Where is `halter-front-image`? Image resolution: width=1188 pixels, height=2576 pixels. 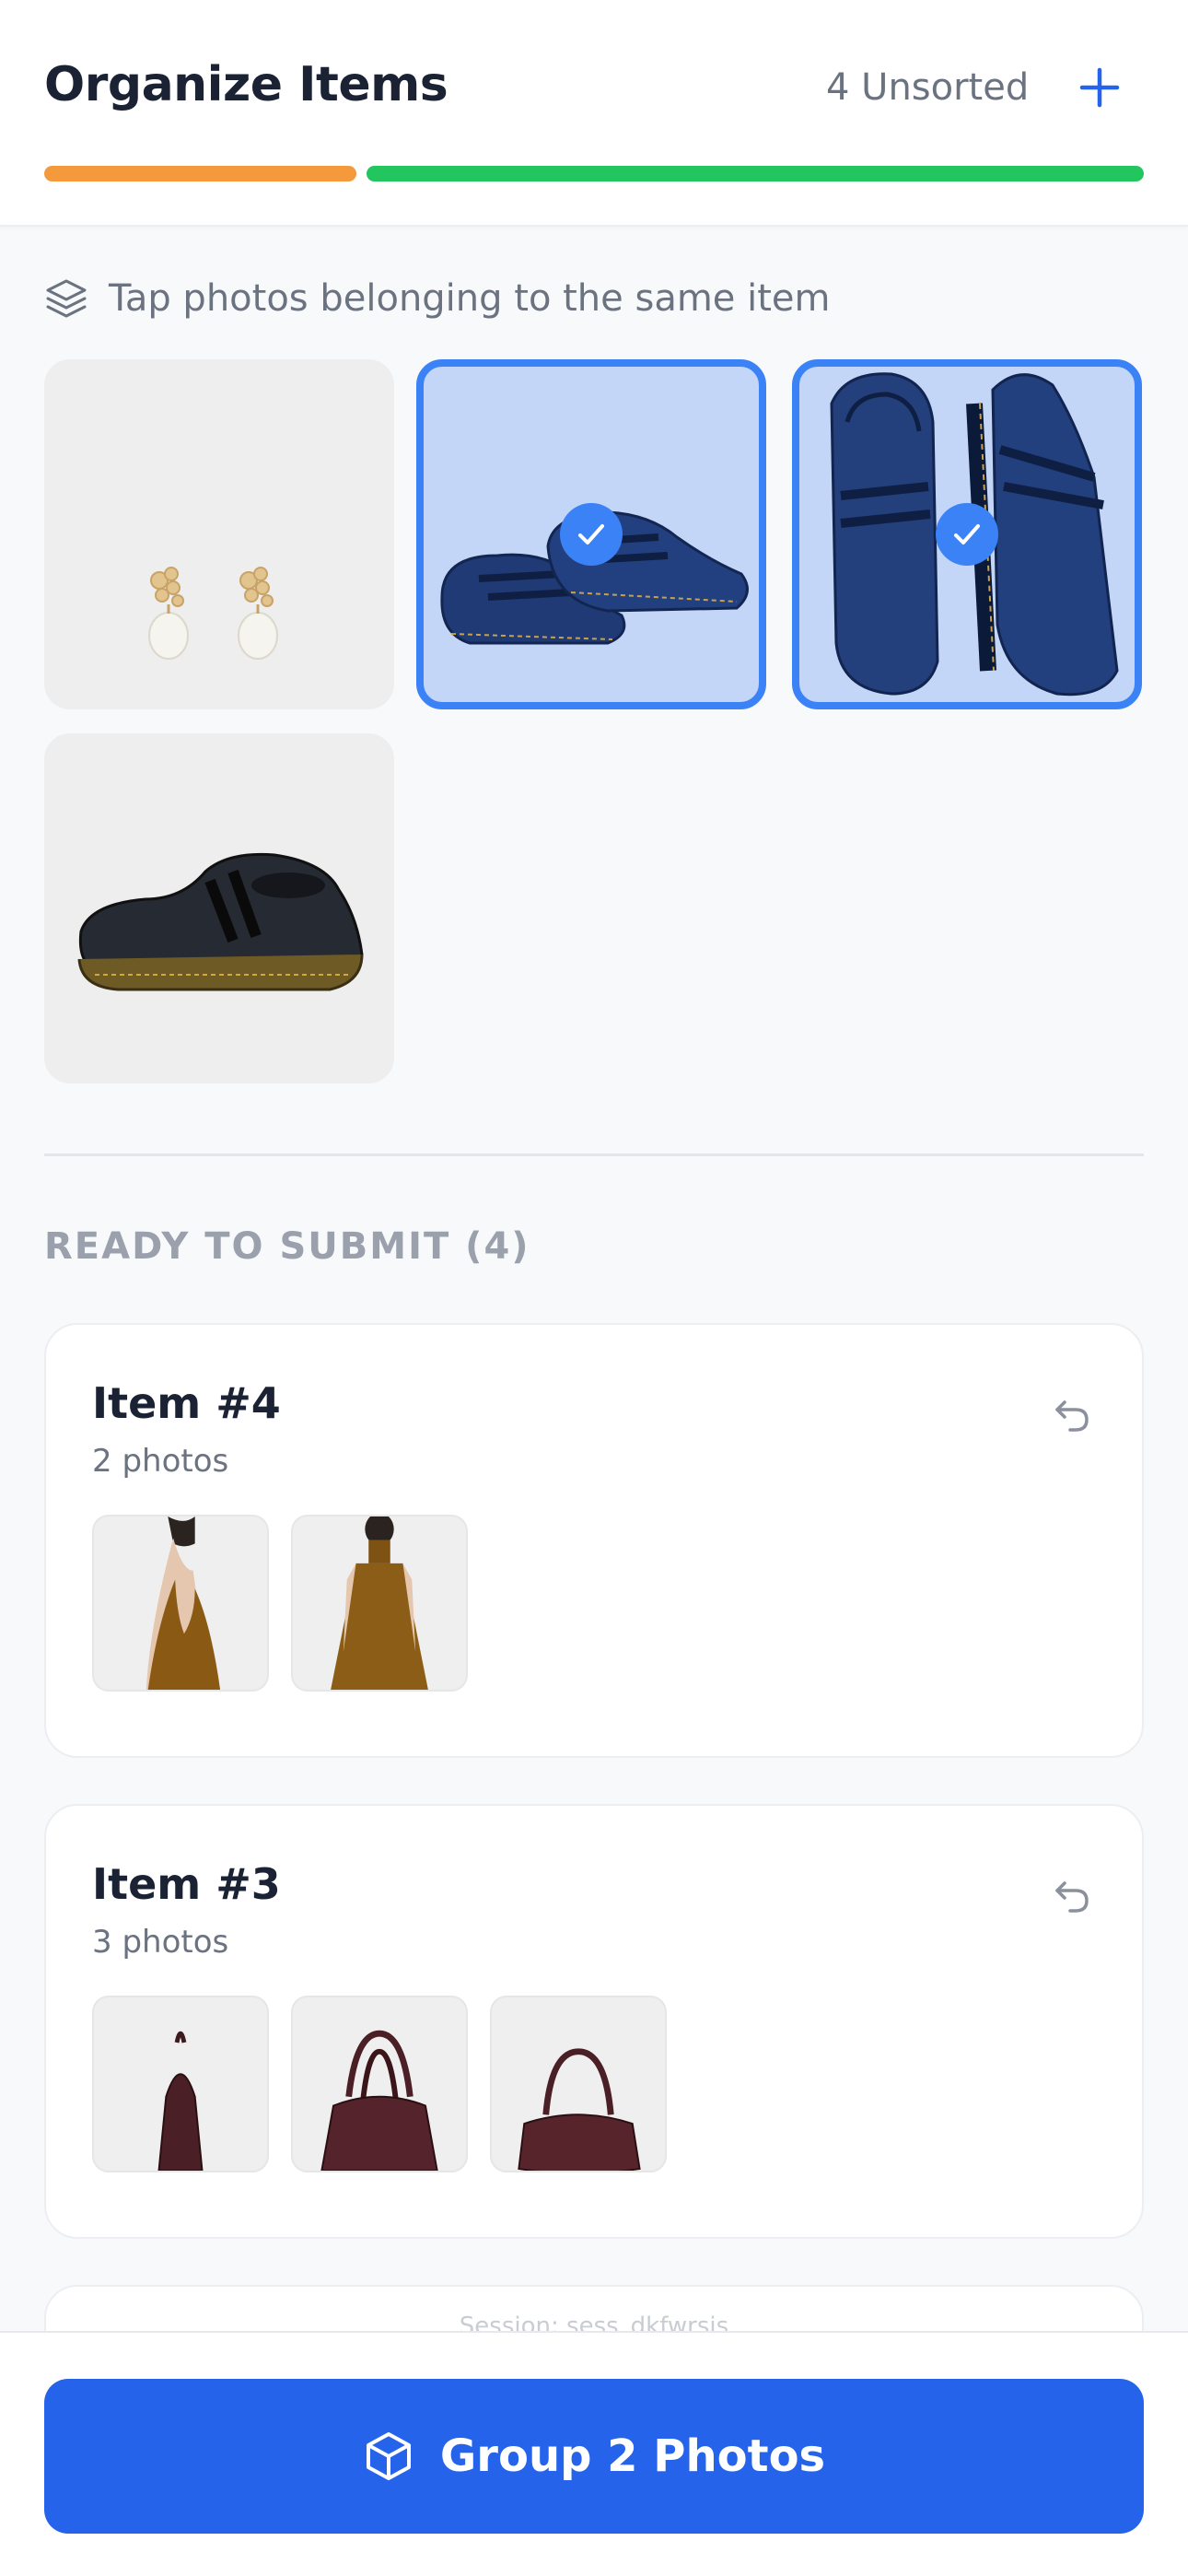
halter-front-image is located at coordinates (379, 1603).